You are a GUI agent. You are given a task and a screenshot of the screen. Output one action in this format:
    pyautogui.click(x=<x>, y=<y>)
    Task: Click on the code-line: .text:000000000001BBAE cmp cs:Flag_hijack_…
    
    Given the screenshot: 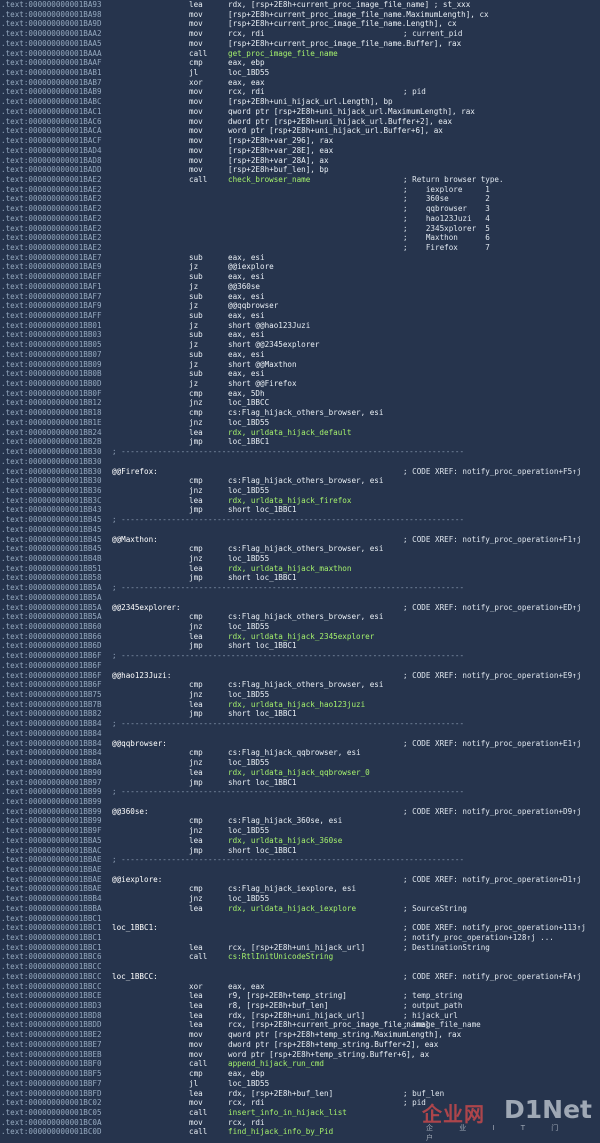 What is the action you would take?
    pyautogui.click(x=300, y=889)
    